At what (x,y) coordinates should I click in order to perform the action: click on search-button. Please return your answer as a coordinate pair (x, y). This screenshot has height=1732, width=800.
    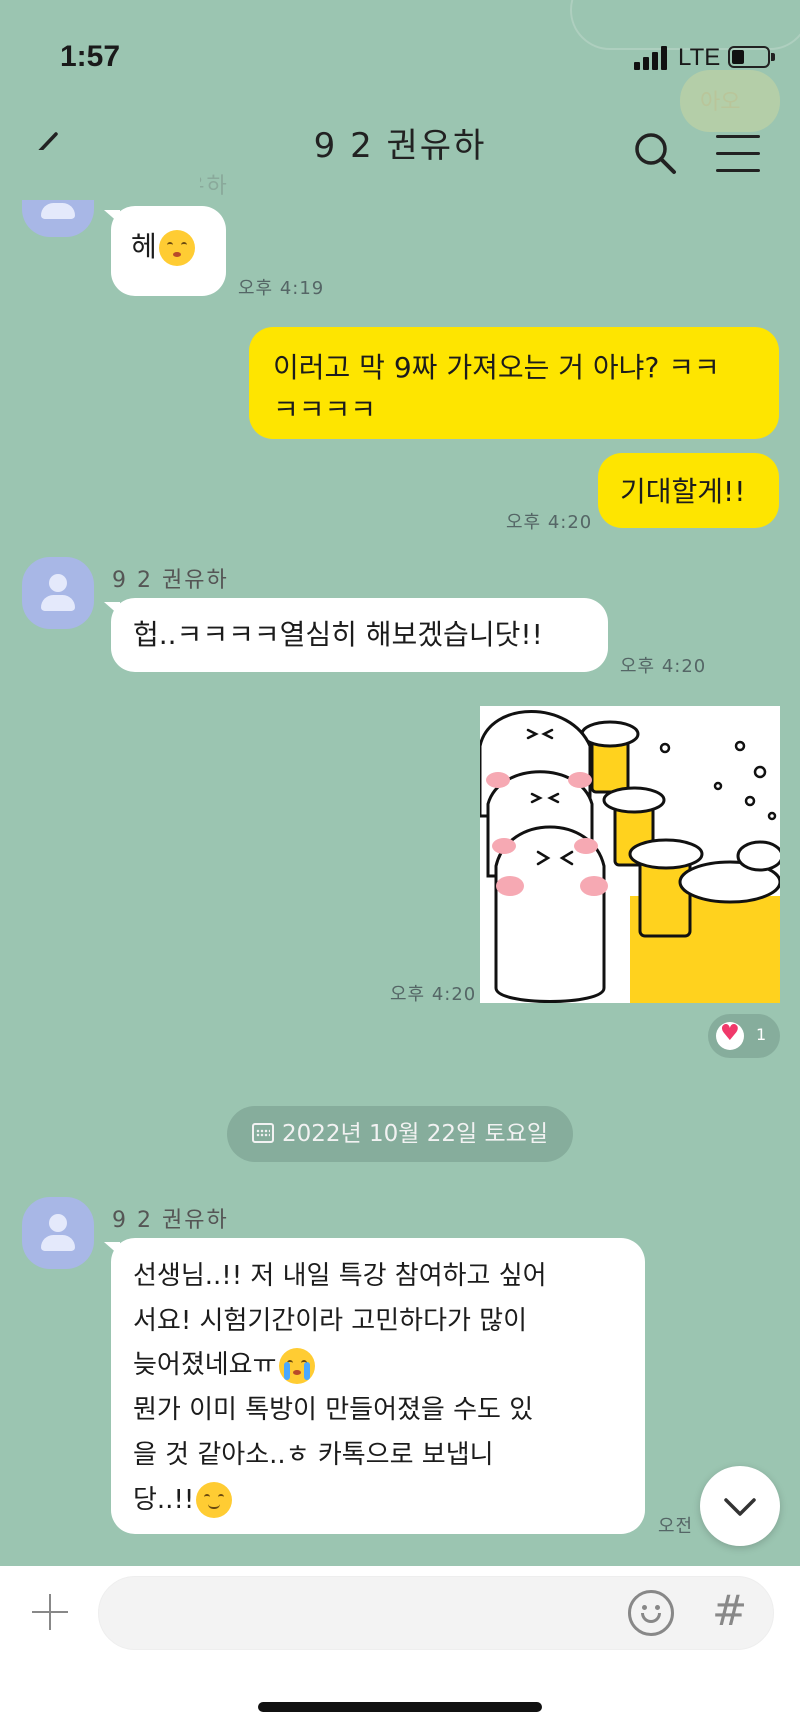
    Looking at the image, I should click on (655, 153).